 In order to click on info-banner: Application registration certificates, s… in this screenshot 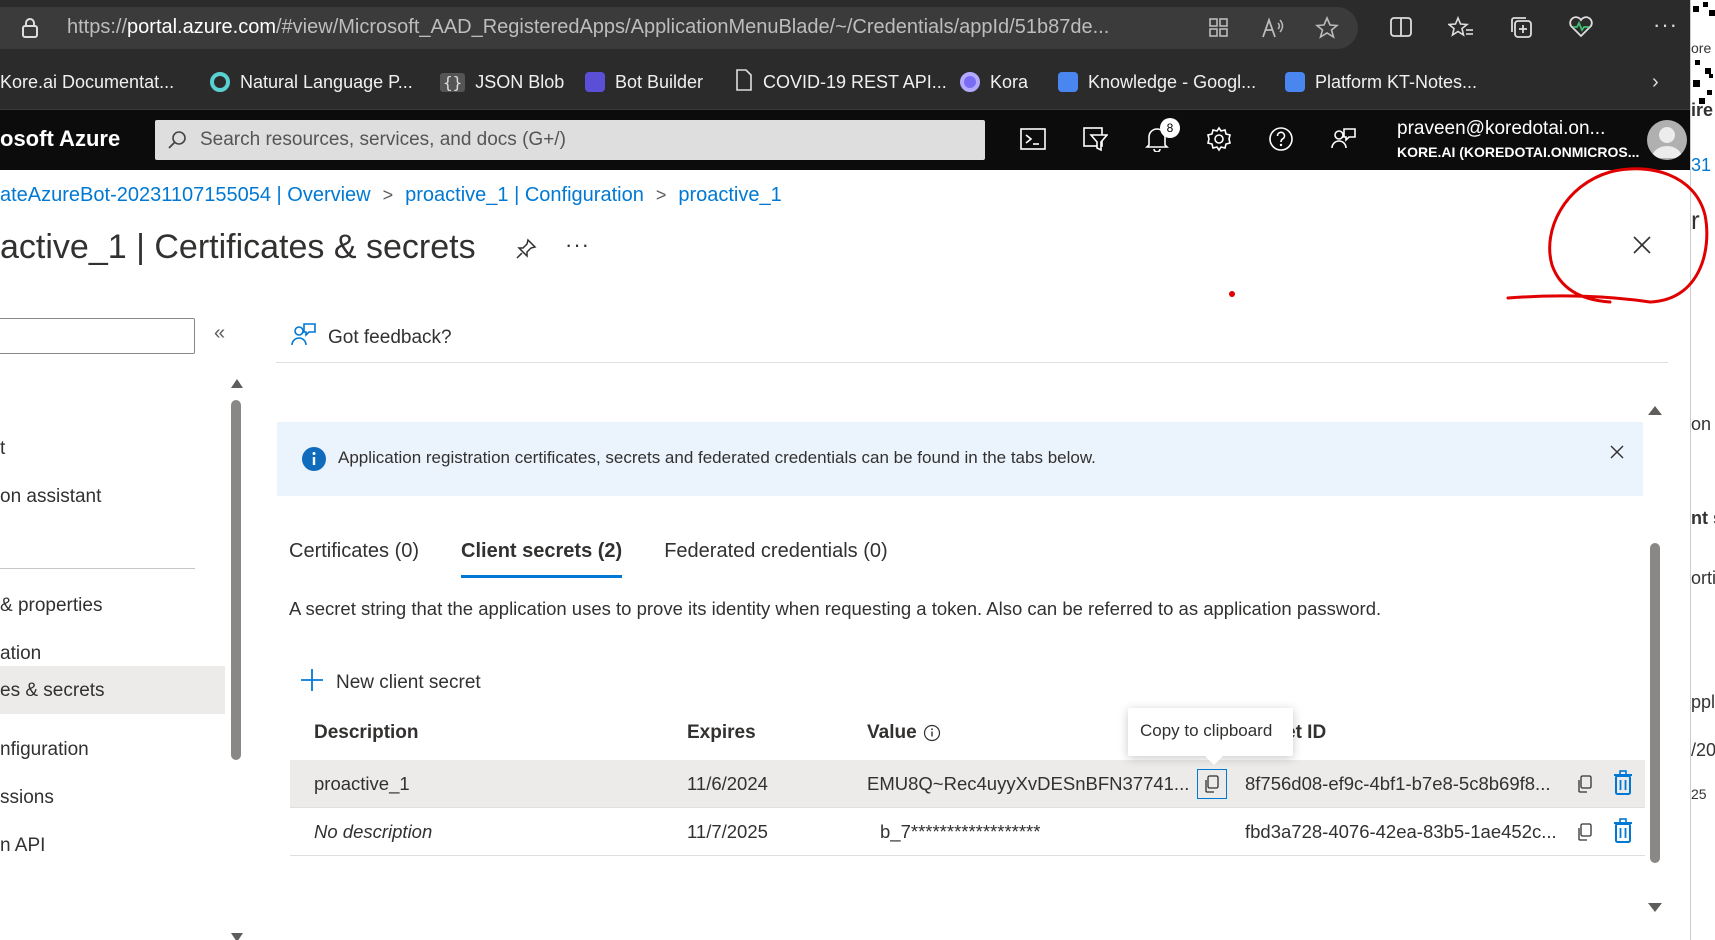, I will do `click(960, 459)`.